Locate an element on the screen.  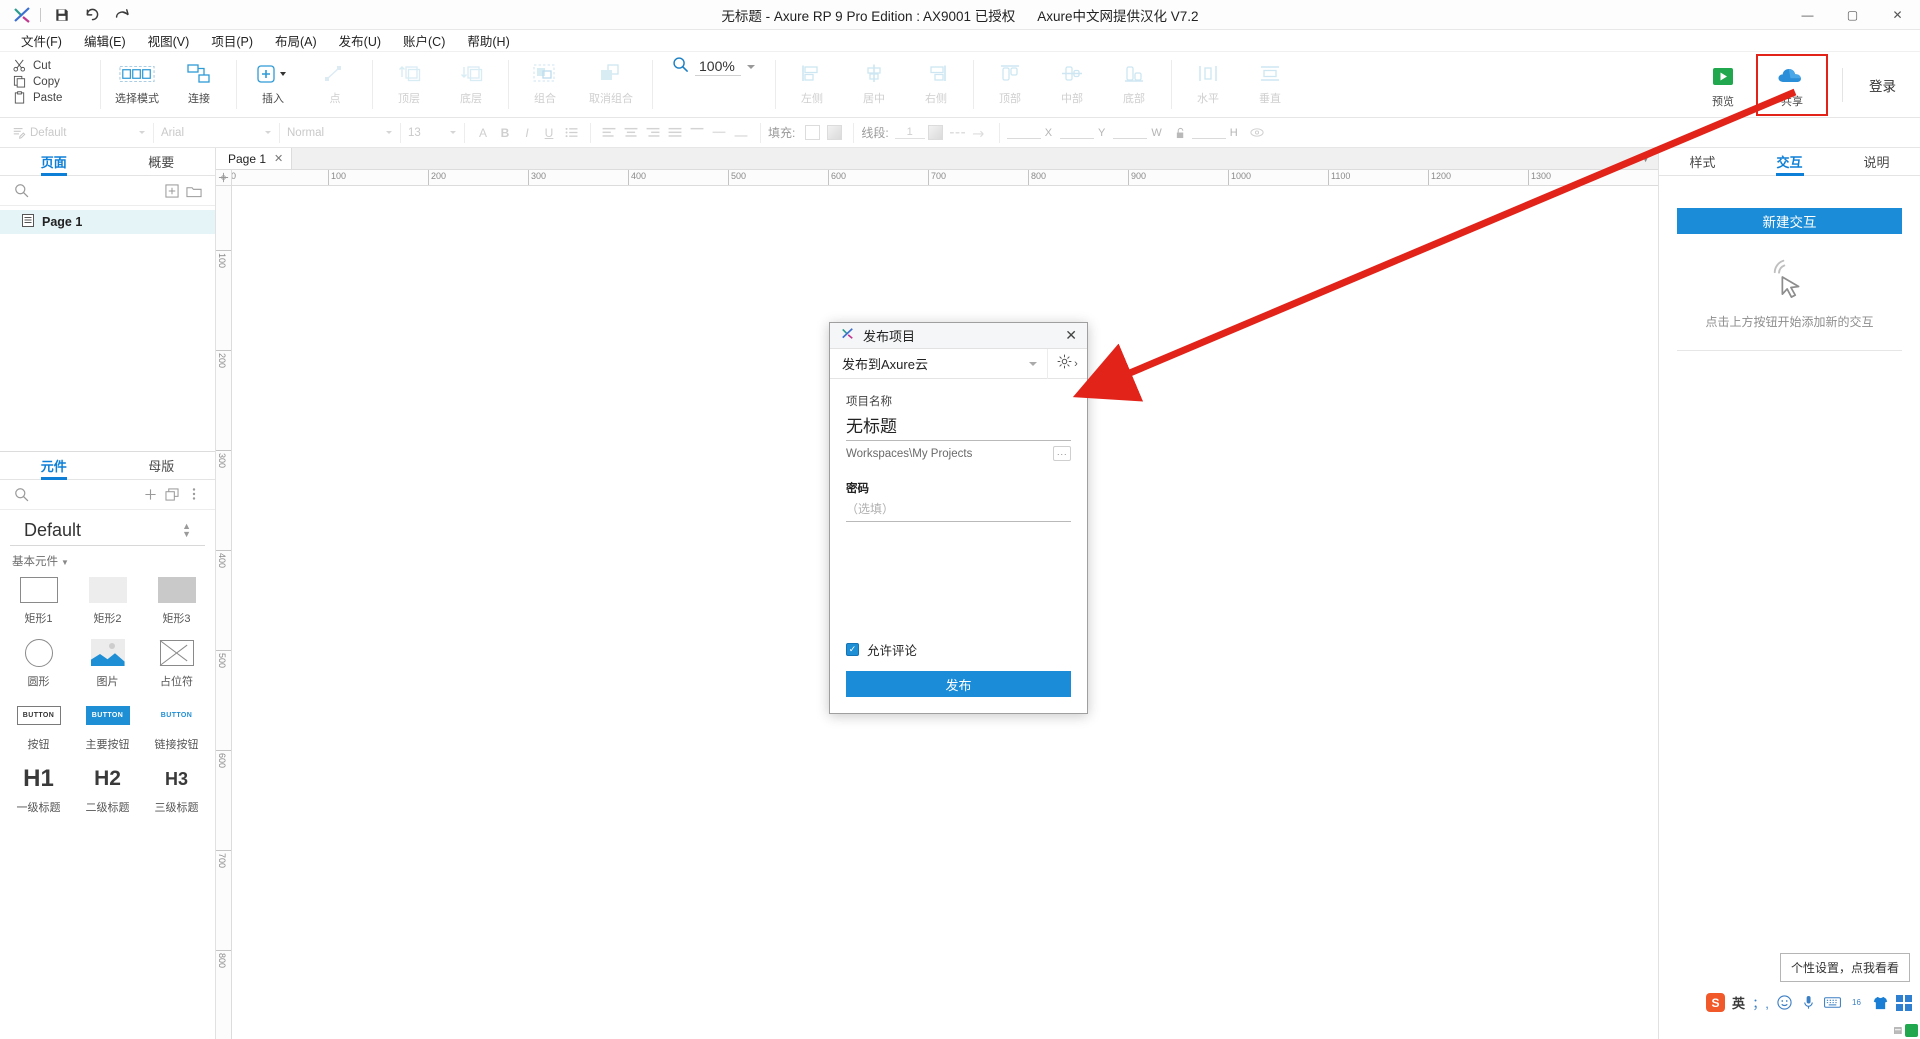
dialog-close-icon: ✕ is located at coordinates (1071, 335).